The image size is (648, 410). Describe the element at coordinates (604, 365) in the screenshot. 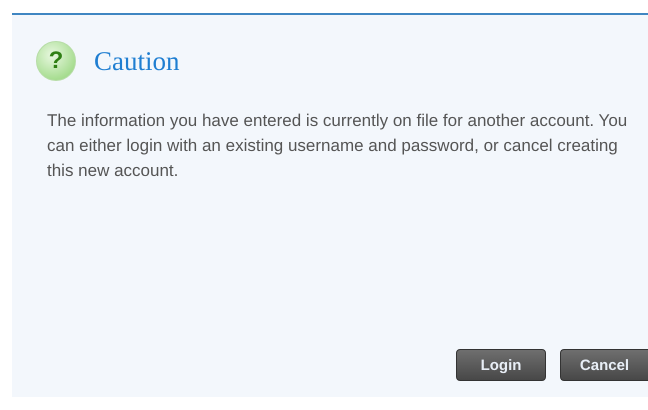

I see `cancel-button: Cancel` at that location.